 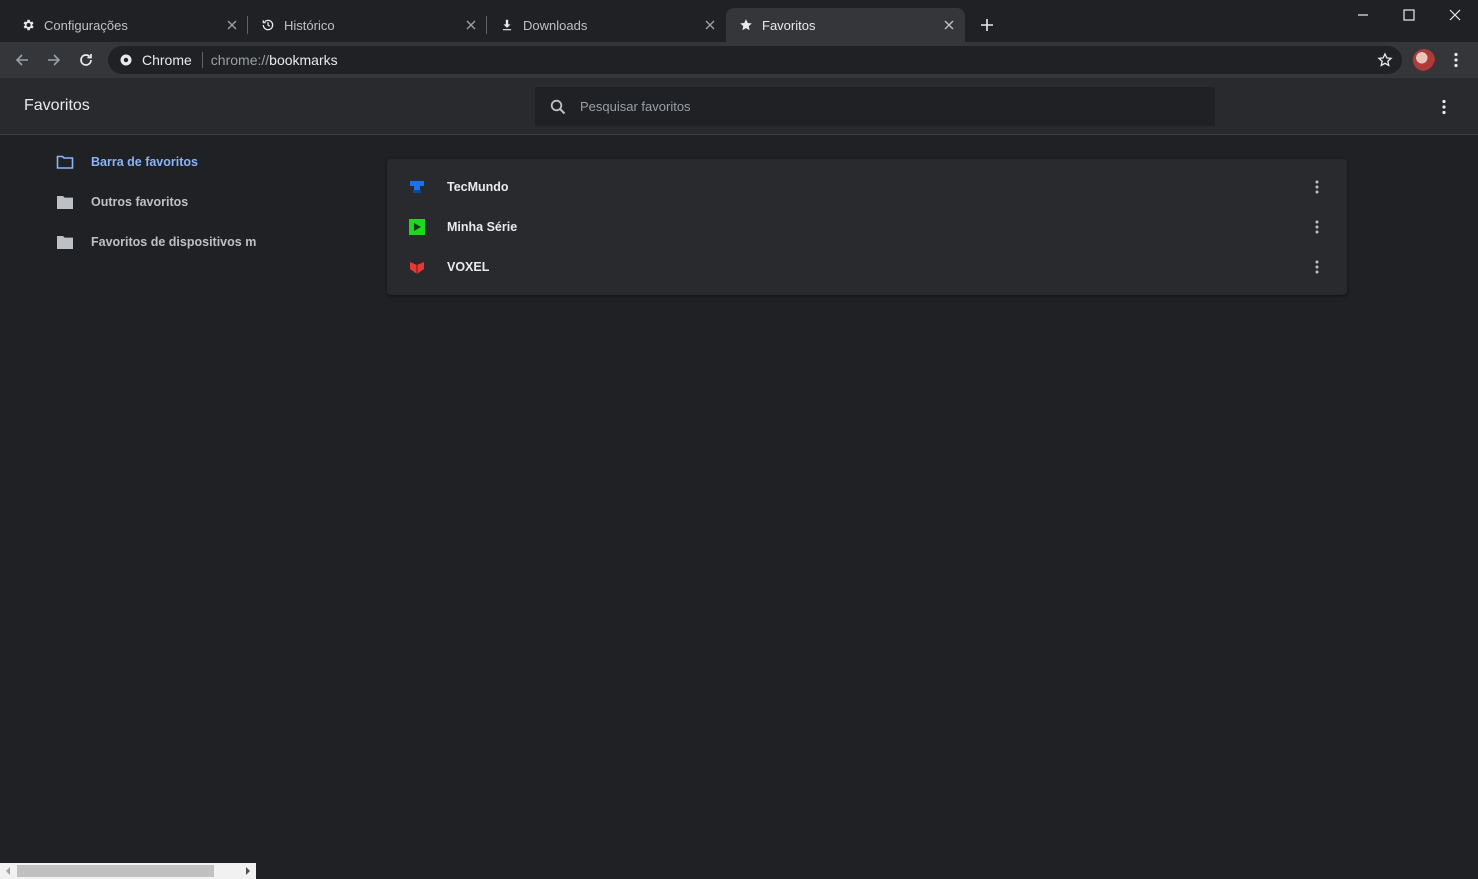 What do you see at coordinates (140, 202) in the screenshot?
I see `sidebar-item-label: Outros favoritos` at bounding box center [140, 202].